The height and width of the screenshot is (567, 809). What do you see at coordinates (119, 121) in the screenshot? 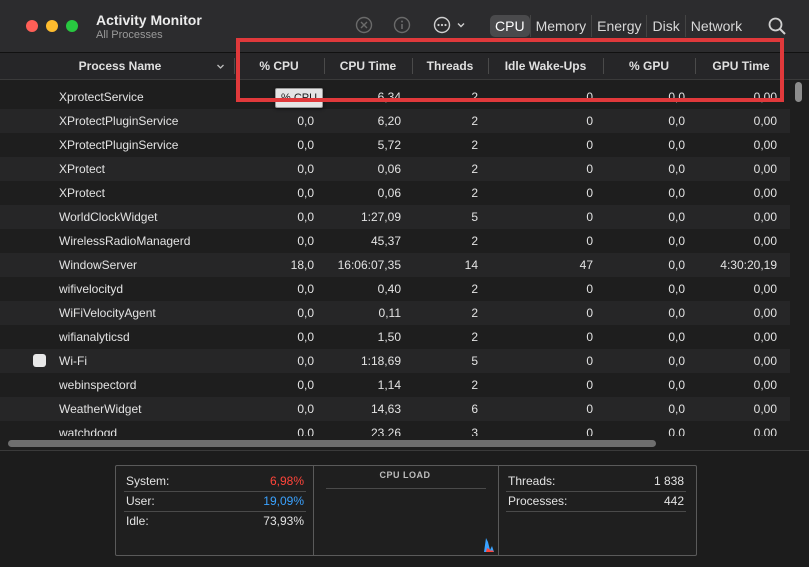
I see `process-name: XProtectPluginService` at bounding box center [119, 121].